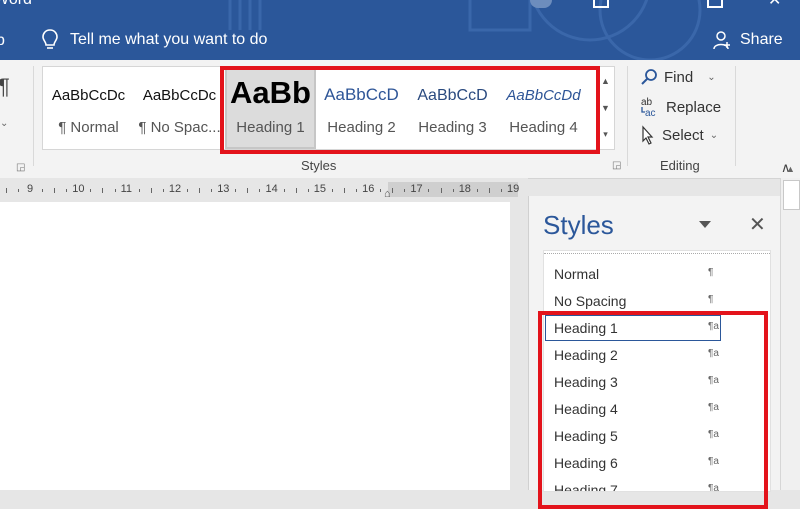 The image size is (800, 509). What do you see at coordinates (513, 189) in the screenshot?
I see `ruler-number: 19` at bounding box center [513, 189].